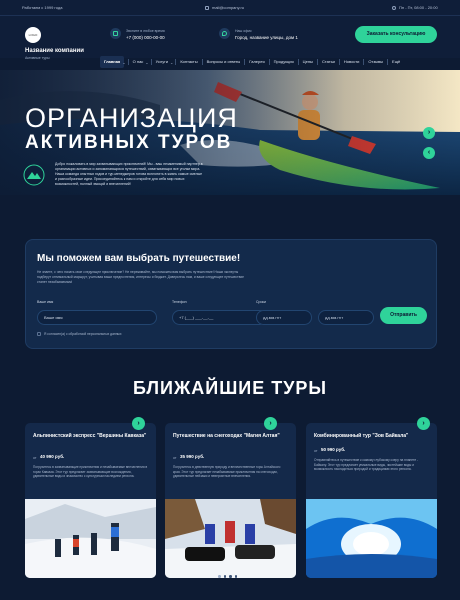  Describe the element at coordinates (39, 334) in the screenshot. I see `checkbox-icon` at that location.